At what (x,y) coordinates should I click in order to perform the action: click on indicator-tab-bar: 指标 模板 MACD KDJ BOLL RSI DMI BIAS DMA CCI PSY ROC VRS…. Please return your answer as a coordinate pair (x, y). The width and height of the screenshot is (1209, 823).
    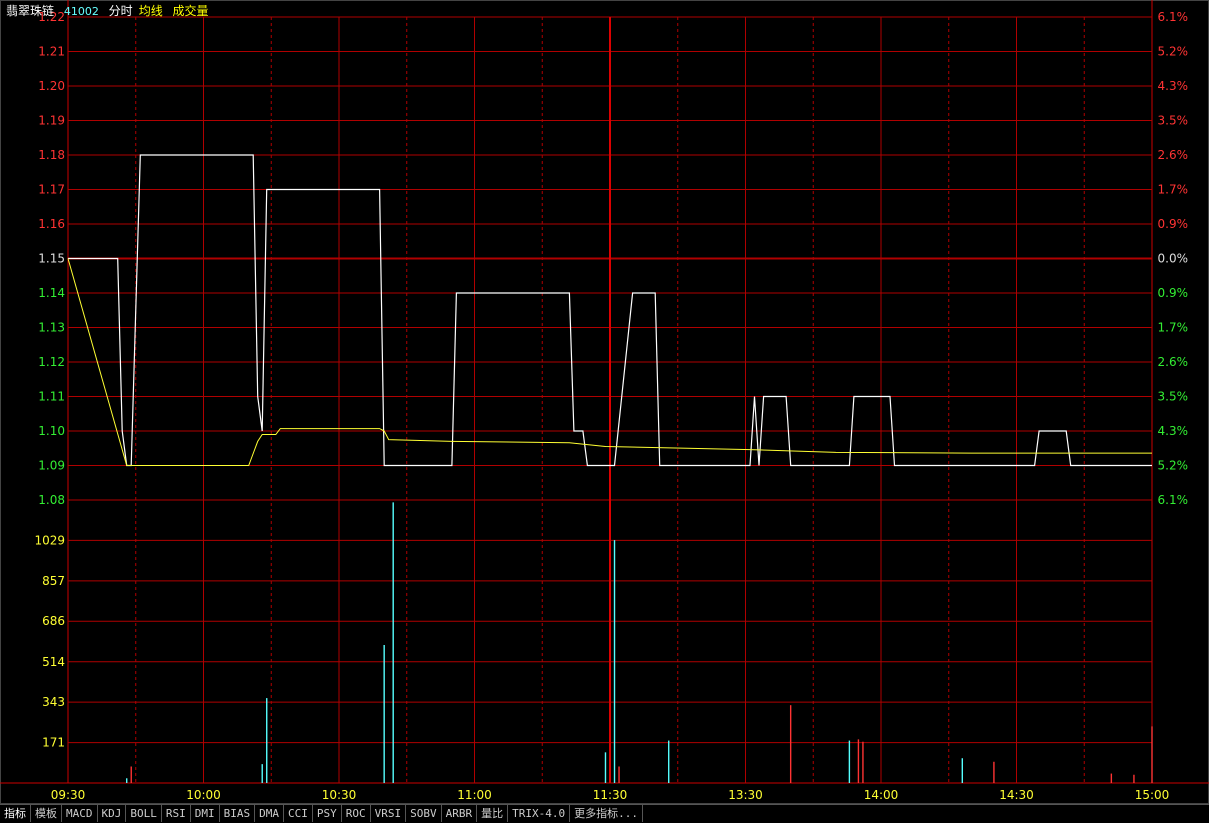
    Looking at the image, I should click on (604, 813).